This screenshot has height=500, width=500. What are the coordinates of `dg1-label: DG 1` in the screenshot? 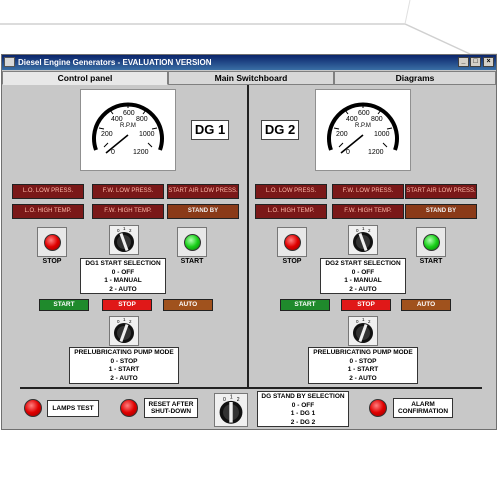 It's located at (210, 130).